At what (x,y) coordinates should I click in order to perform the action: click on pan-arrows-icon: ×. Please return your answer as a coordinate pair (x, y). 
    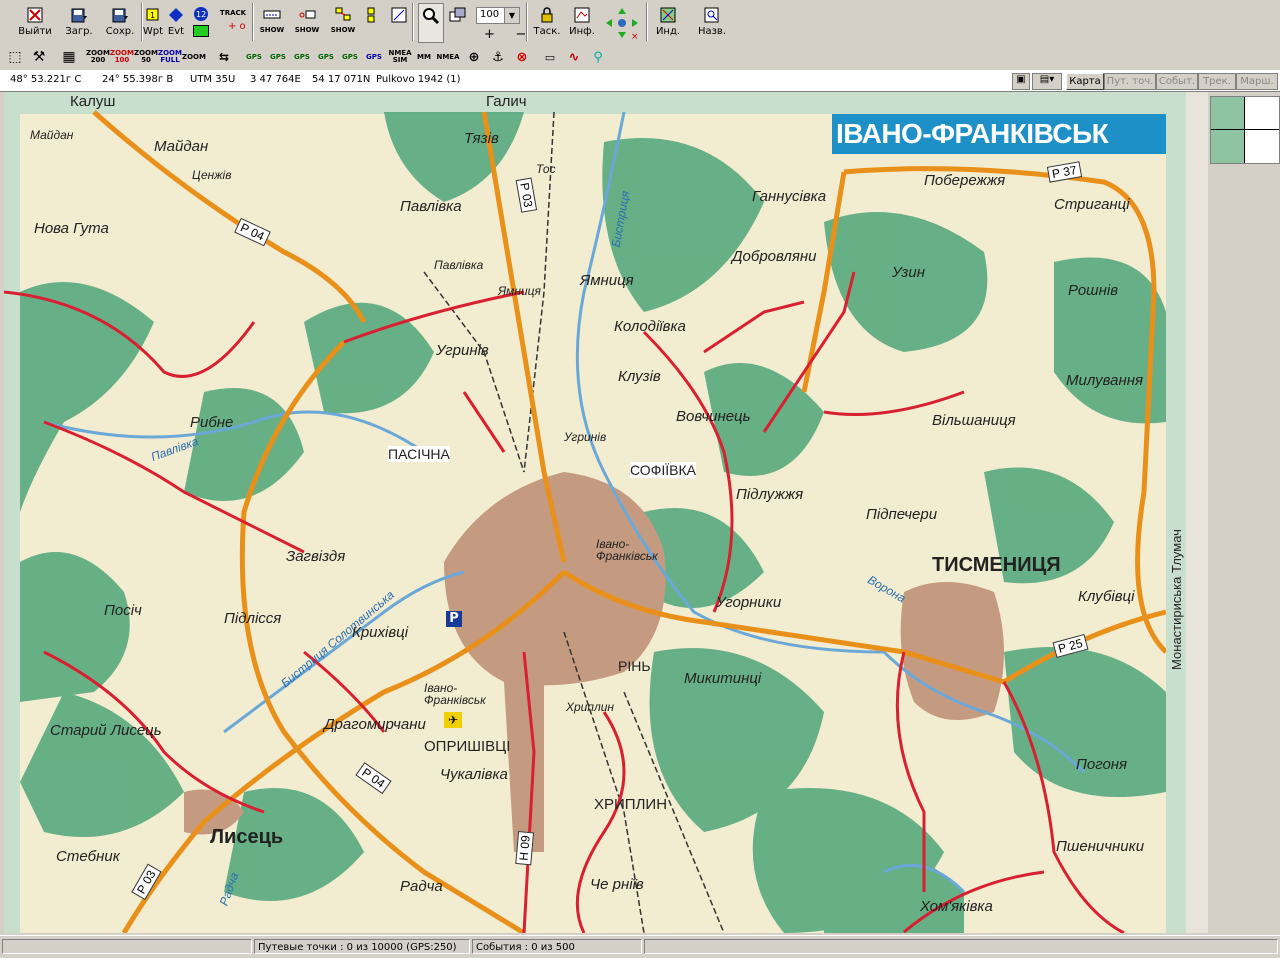
    Looking at the image, I should click on (622, 24).